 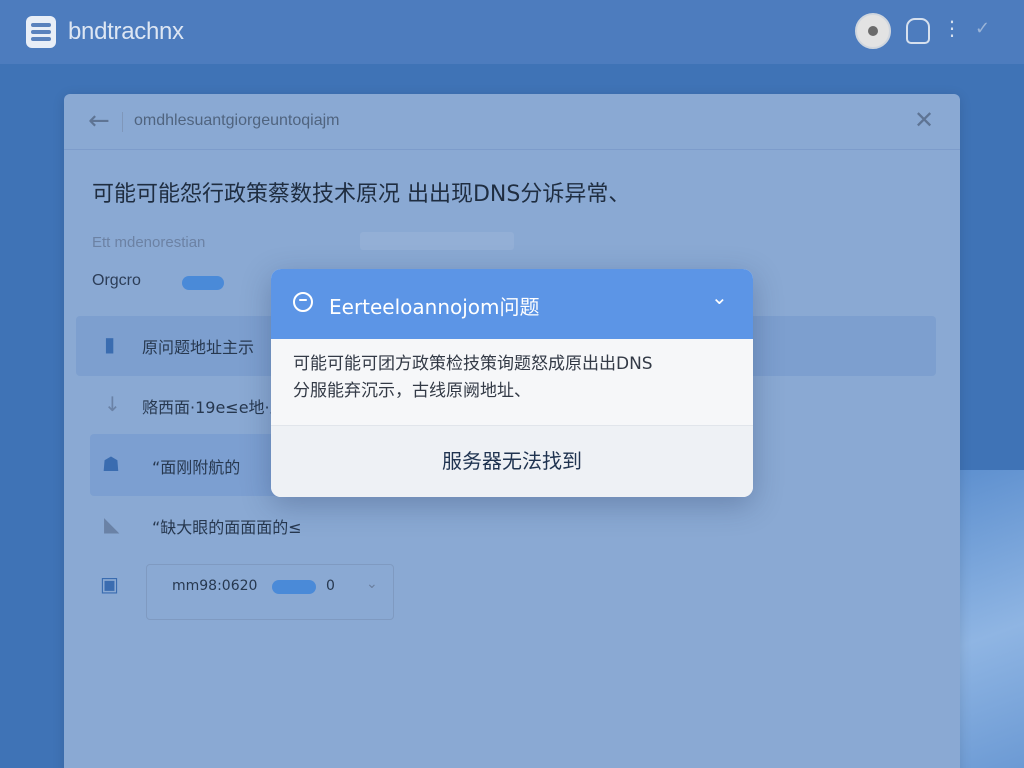 I want to click on list-item-label: 赂西面·19e≤e地·息, so click(x=214, y=406).